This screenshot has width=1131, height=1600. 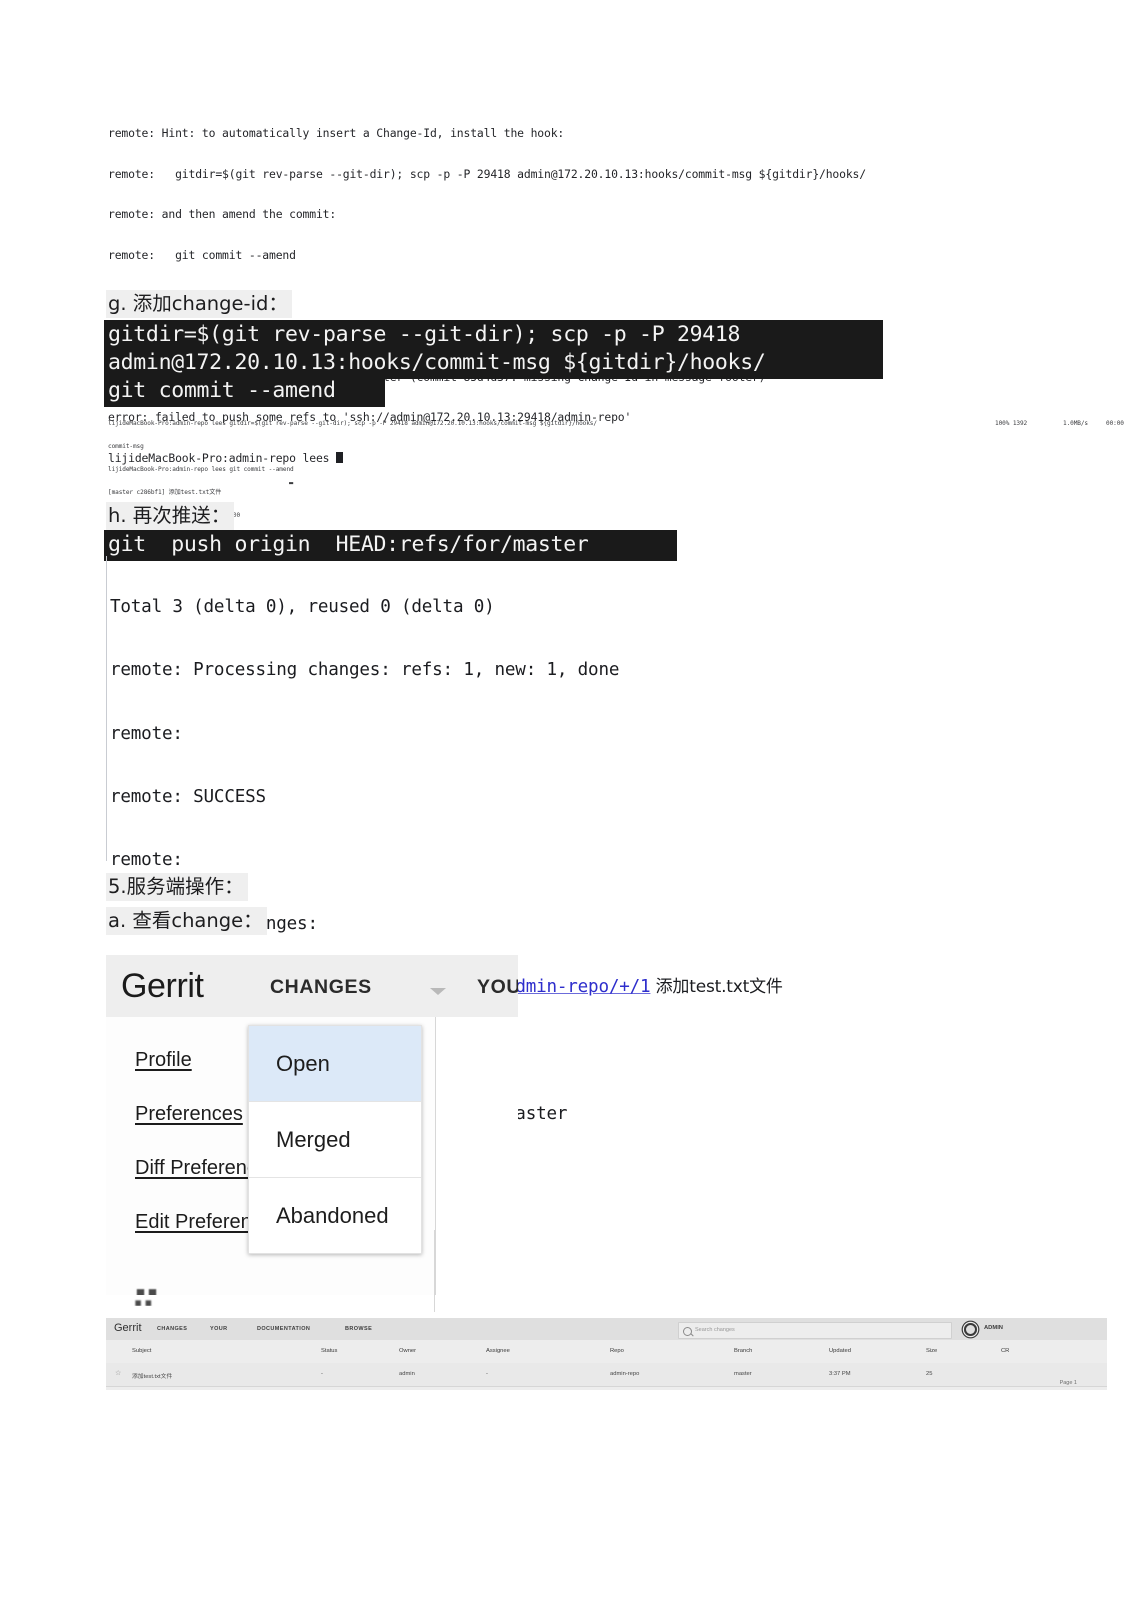 I want to click on cell-status: -, so click(x=322, y=1374).